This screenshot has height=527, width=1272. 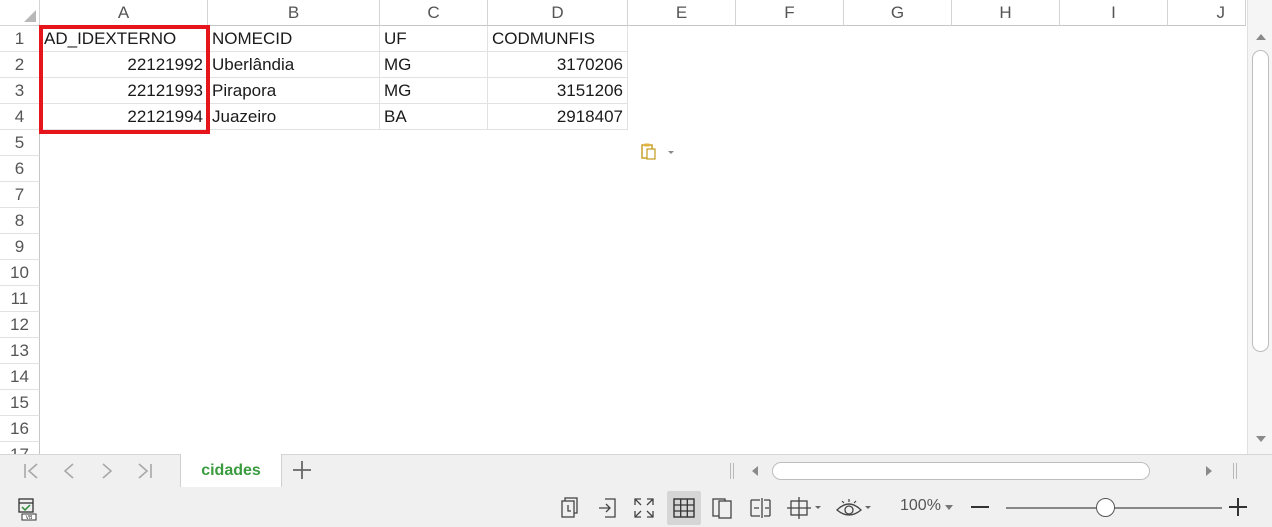 I want to click on normal-view-icon, so click(x=684, y=508).